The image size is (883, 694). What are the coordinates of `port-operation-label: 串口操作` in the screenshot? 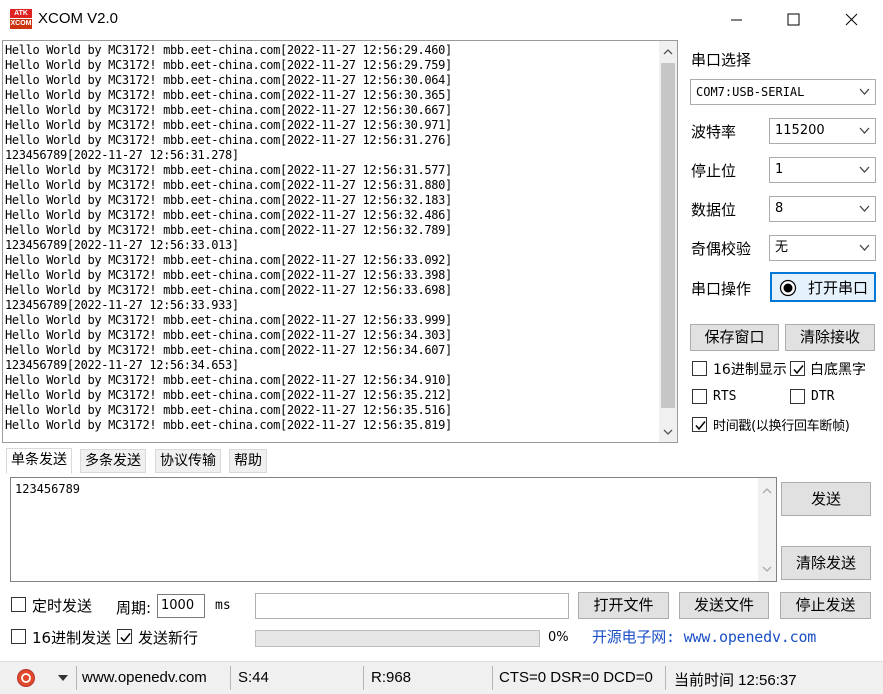 It's located at (721, 289).